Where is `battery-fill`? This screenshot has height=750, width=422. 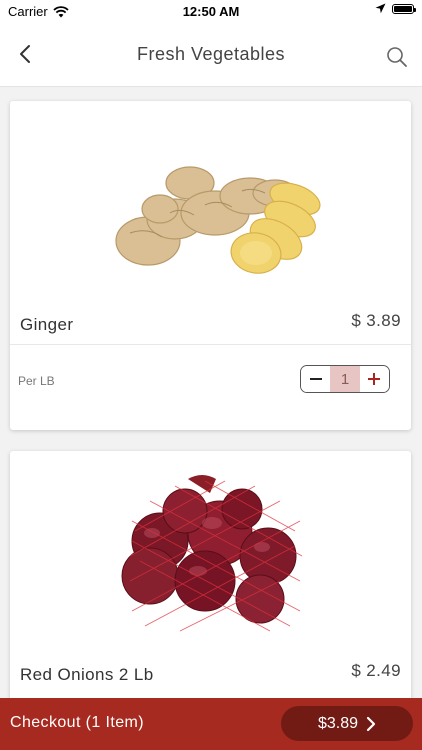 battery-fill is located at coordinates (403, 8).